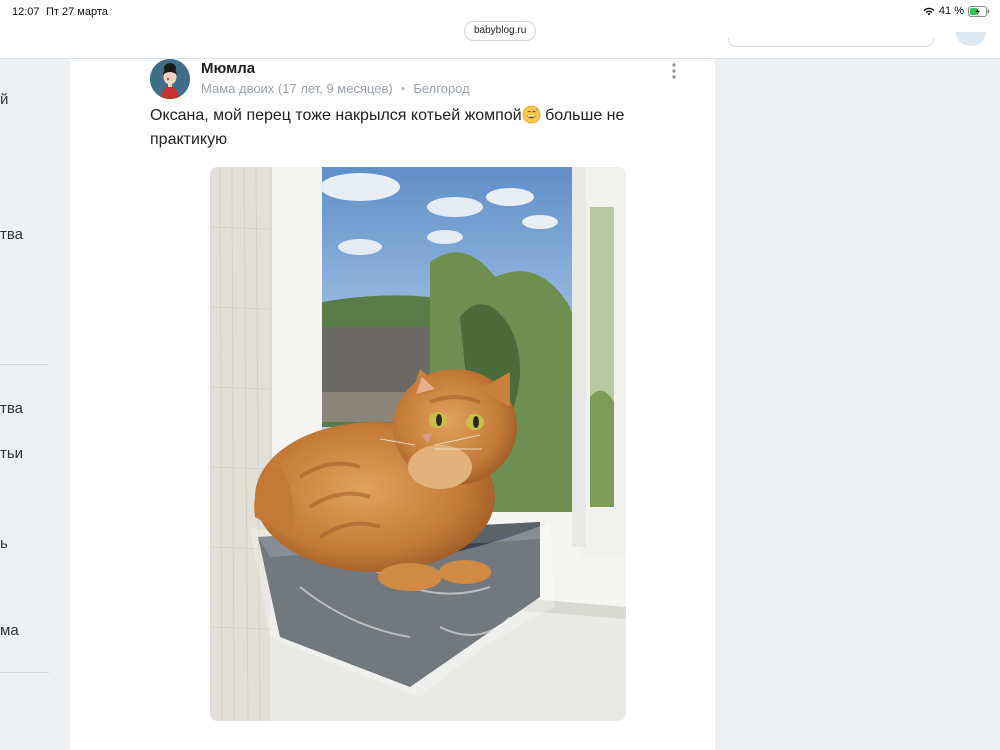  What do you see at coordinates (674, 71) in the screenshot?
I see `more-vertical-icon` at bounding box center [674, 71].